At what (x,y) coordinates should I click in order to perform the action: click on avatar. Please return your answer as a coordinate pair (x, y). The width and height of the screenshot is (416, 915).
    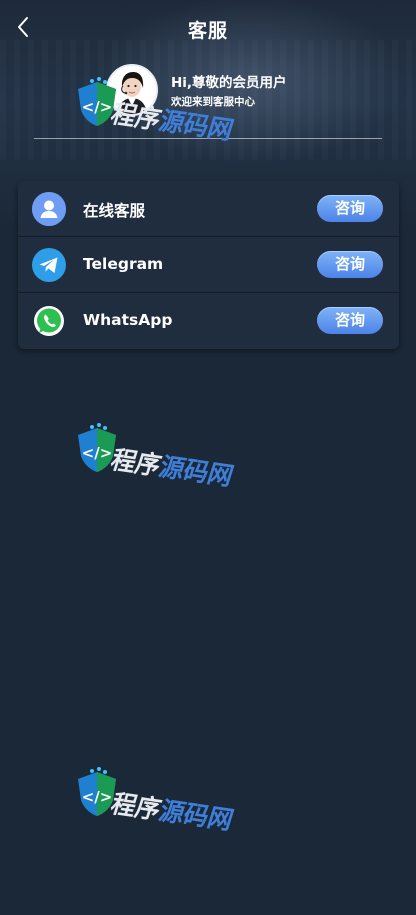
    Looking at the image, I should click on (132, 90).